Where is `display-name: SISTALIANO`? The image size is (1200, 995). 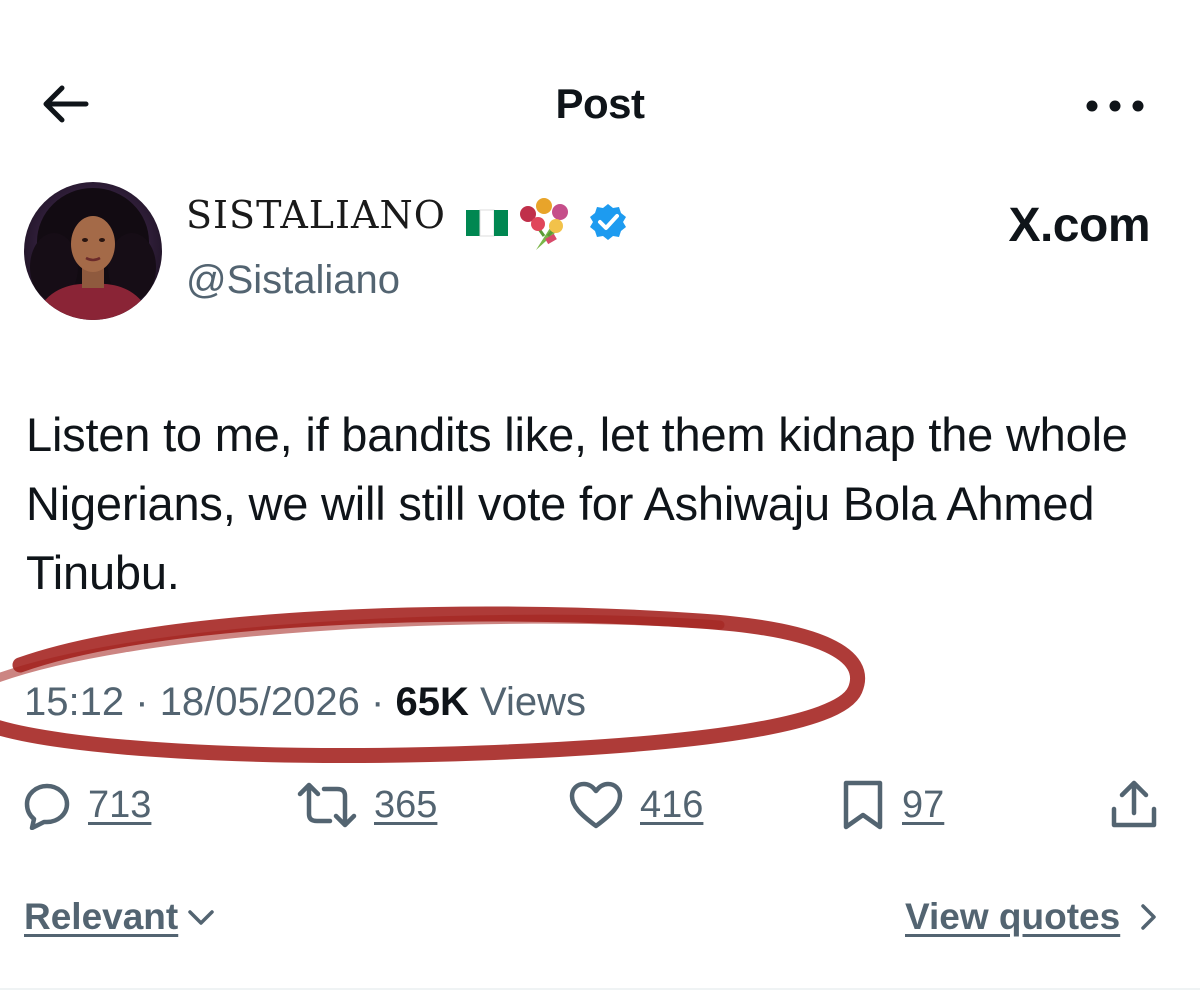
display-name: SISTALIANO is located at coordinates (316, 215).